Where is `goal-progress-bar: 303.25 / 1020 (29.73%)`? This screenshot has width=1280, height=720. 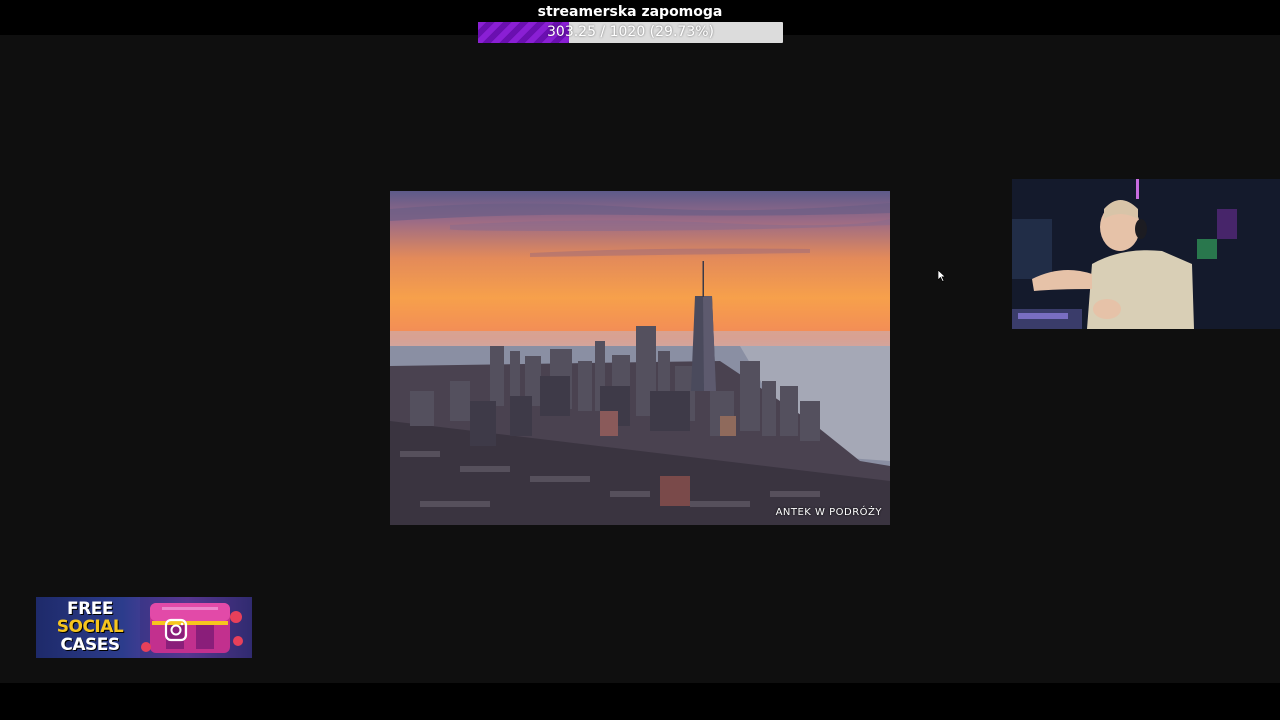
goal-progress-bar: 303.25 / 1020 (29.73%) is located at coordinates (630, 32).